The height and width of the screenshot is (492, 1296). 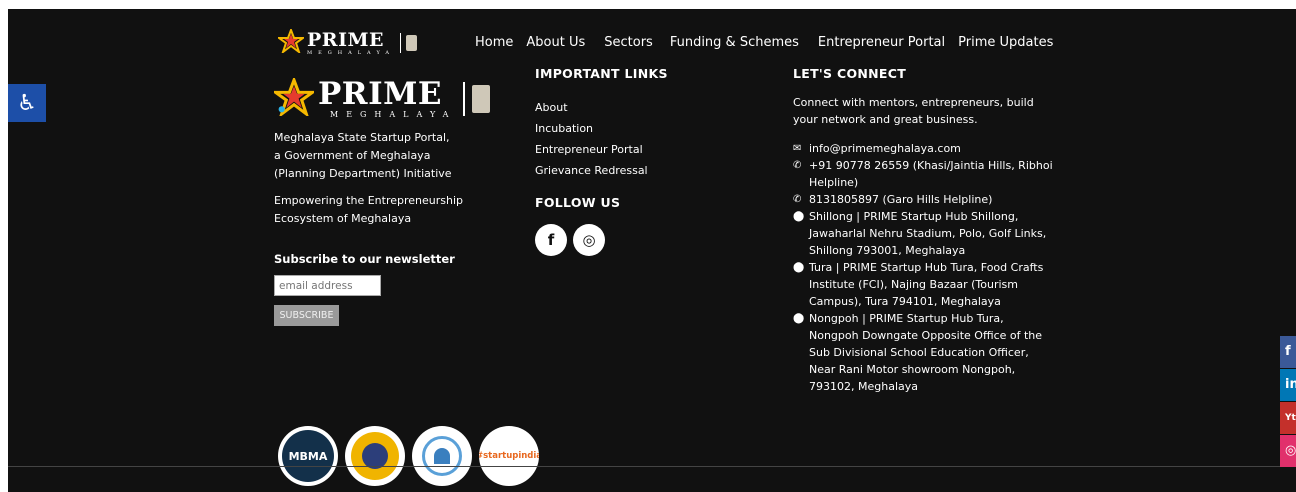 I want to click on connect-intro: your network and great business., so click(x=885, y=119).